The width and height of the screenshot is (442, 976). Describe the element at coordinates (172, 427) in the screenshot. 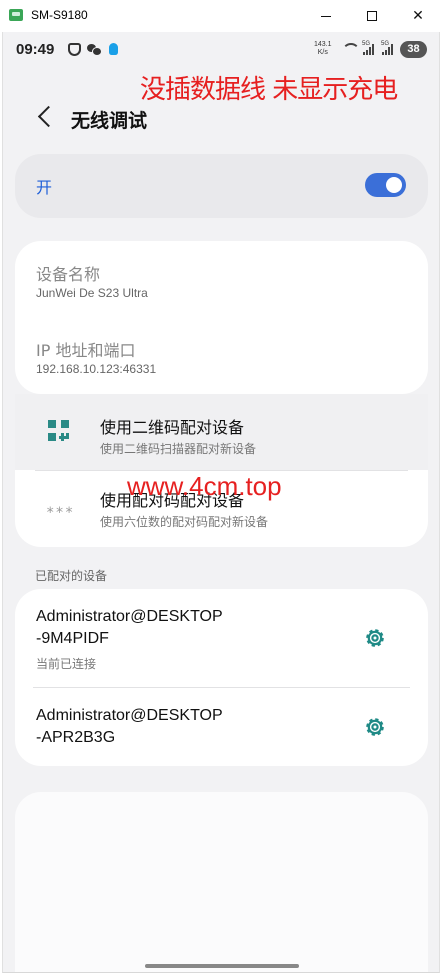

I see `pair-with-qr-title: 使用二维码配对设备` at that location.